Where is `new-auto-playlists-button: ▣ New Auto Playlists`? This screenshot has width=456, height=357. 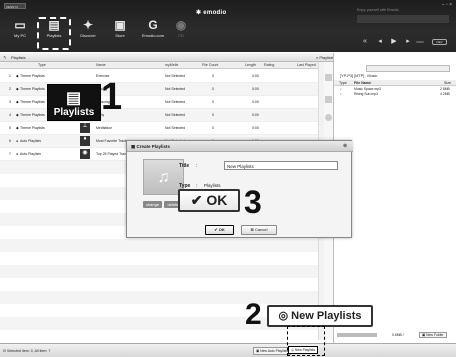 new-auto-playlists-button: ▣ New Auto Playlists is located at coordinates (272, 351).